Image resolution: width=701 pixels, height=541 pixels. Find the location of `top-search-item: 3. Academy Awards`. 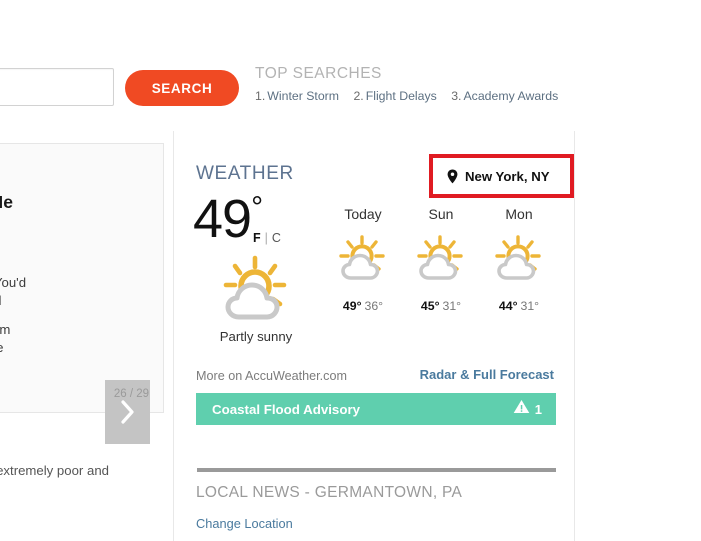

top-search-item: 3. Academy Awards is located at coordinates (510, 96).